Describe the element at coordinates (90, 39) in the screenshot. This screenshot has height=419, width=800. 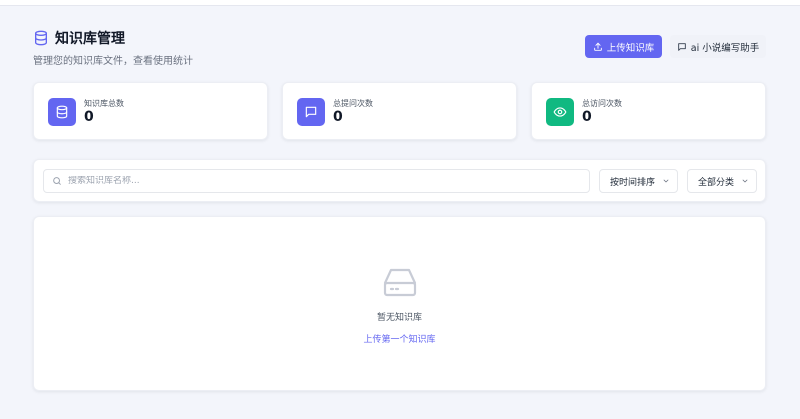
I see `page-title: 知识库管理` at that location.